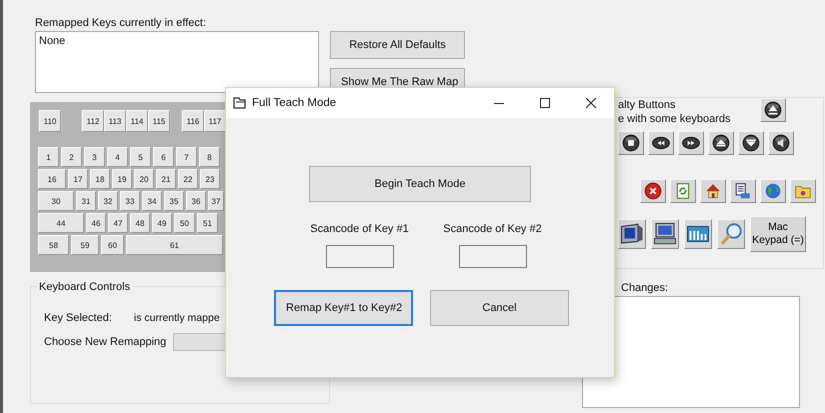  Describe the element at coordinates (492, 229) in the screenshot. I see `field-label: Scancode of Key #2` at that location.